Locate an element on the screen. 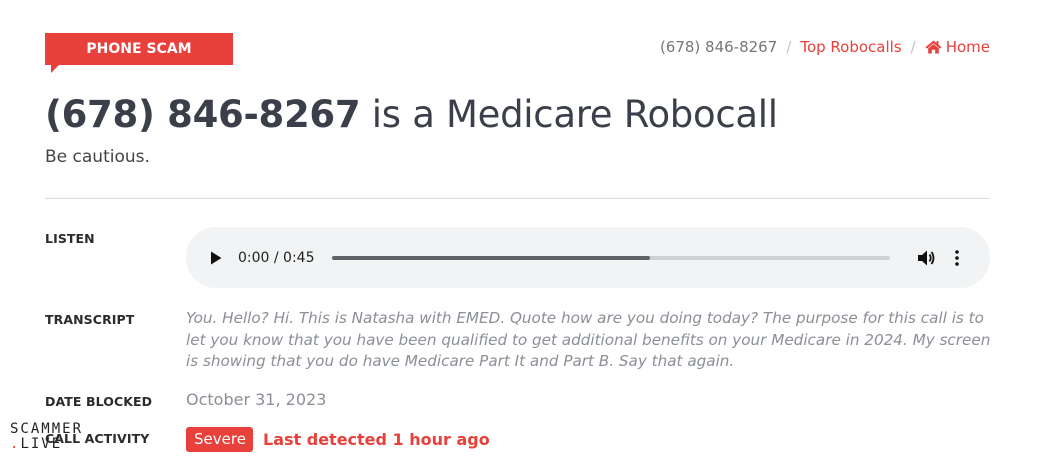  alert-flag-tail is located at coordinates (55, 69).